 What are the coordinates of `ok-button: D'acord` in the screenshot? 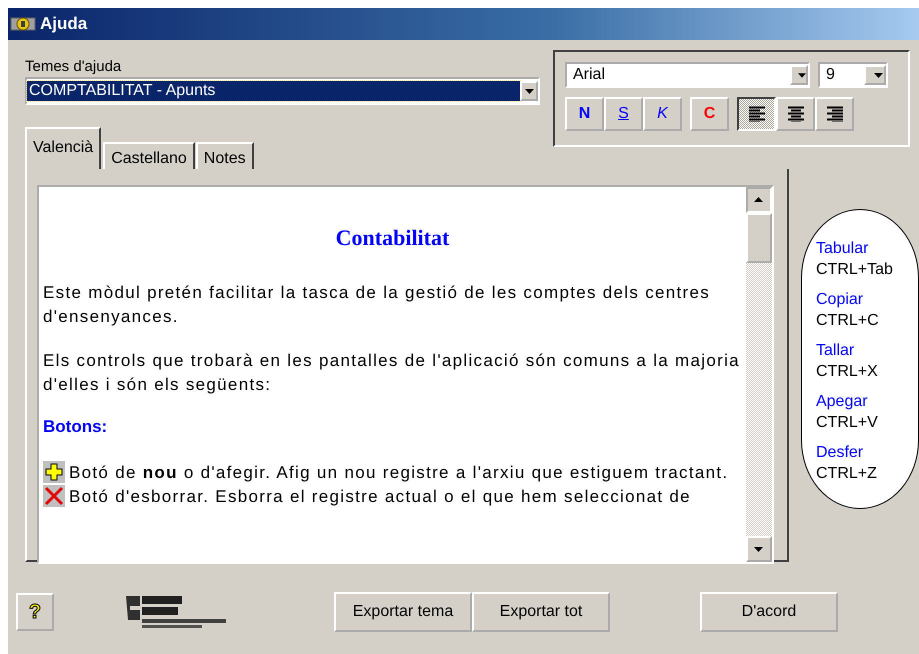 It's located at (769, 612).